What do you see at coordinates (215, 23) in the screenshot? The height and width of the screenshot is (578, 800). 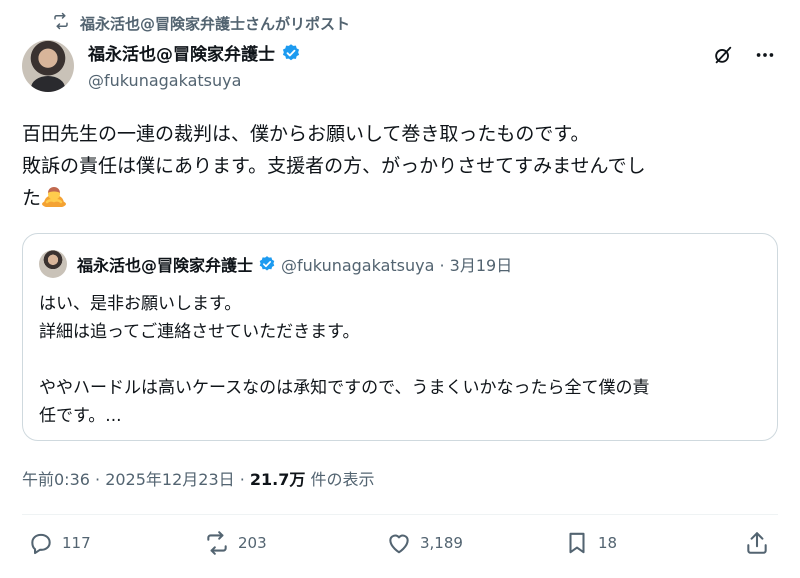 I see `repost-text: 福永活也@冒険家弁護士さんがリポスト` at bounding box center [215, 23].